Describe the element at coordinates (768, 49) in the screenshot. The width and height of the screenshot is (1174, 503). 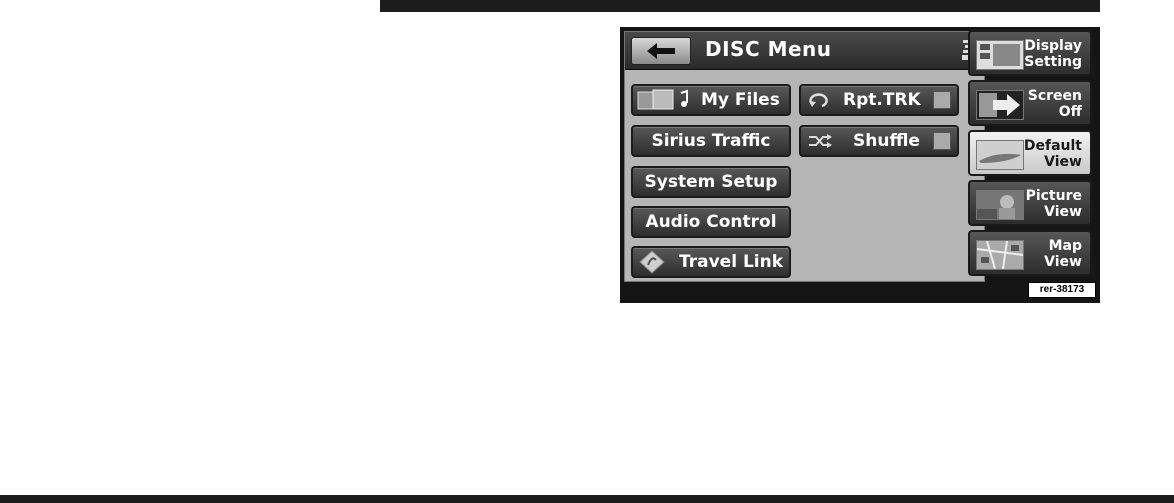
I see `page-title: DISC Menu` at that location.